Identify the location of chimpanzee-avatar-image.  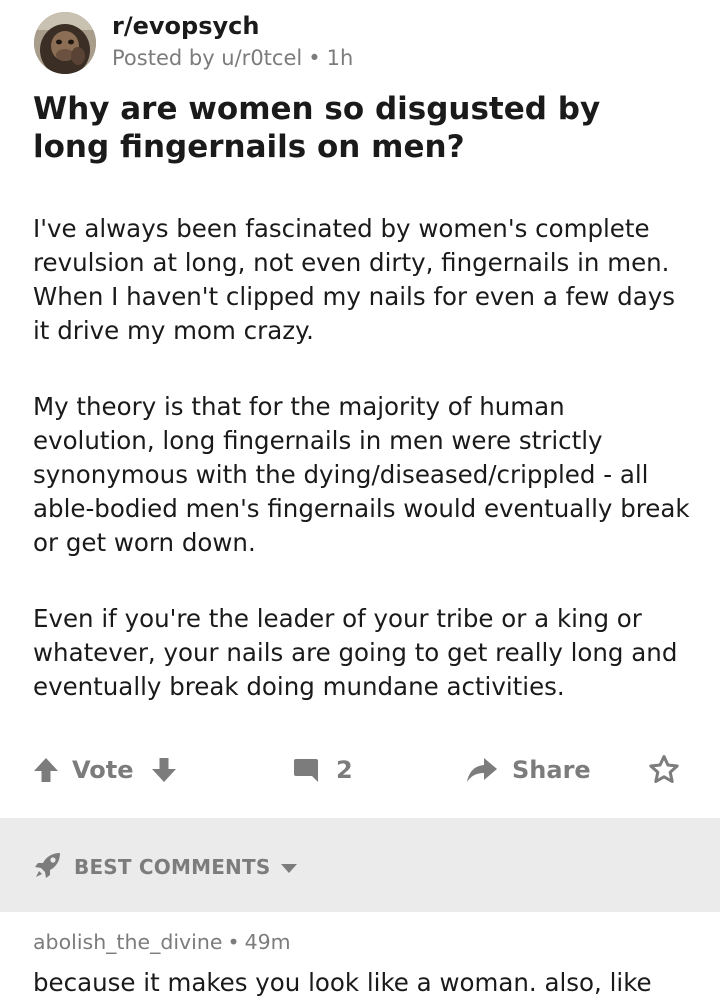
(65, 43).